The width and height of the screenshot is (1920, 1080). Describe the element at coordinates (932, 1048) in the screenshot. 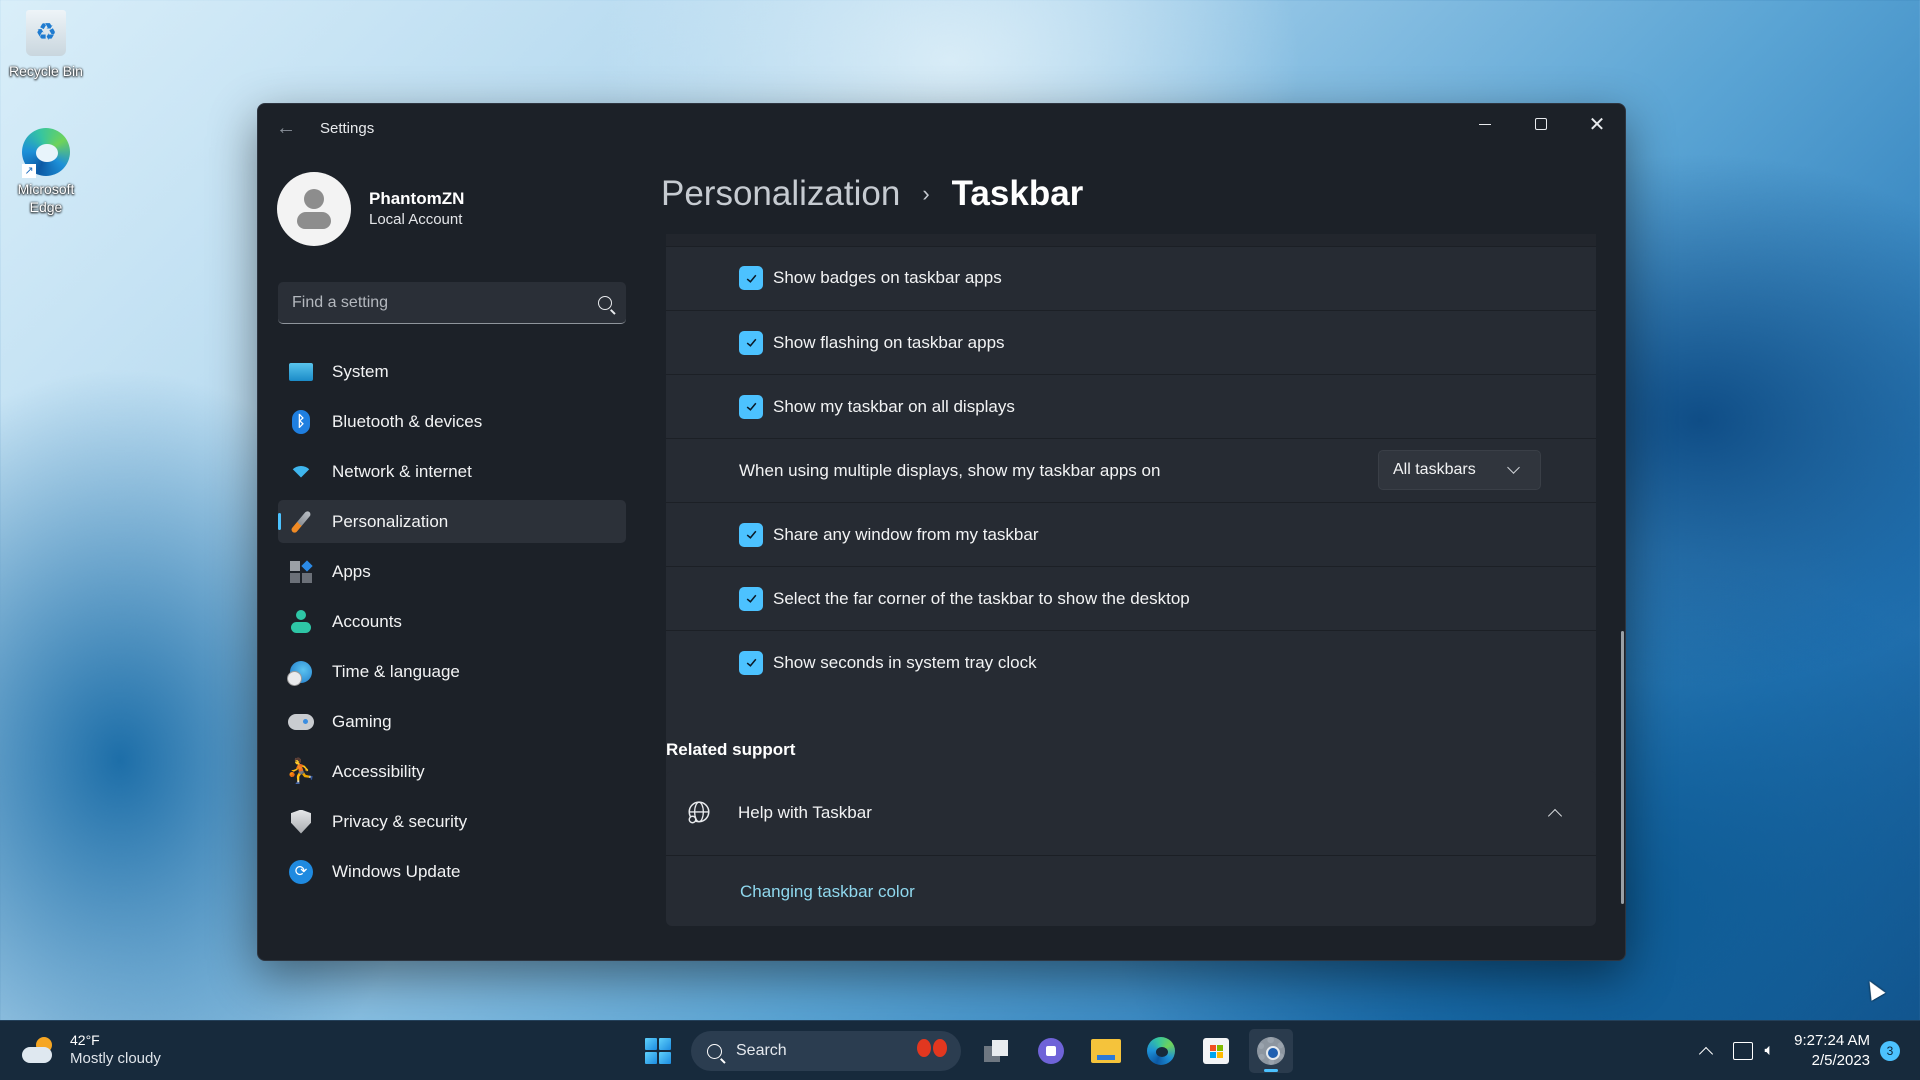

I see `lantern-highlight-icon` at that location.